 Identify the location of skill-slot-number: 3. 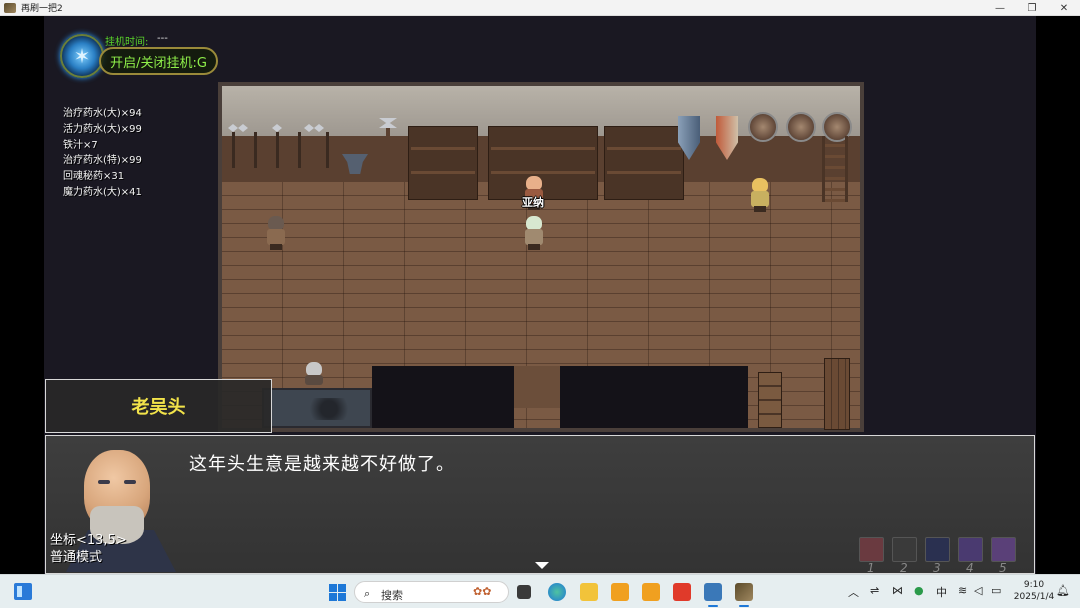
(937, 567).